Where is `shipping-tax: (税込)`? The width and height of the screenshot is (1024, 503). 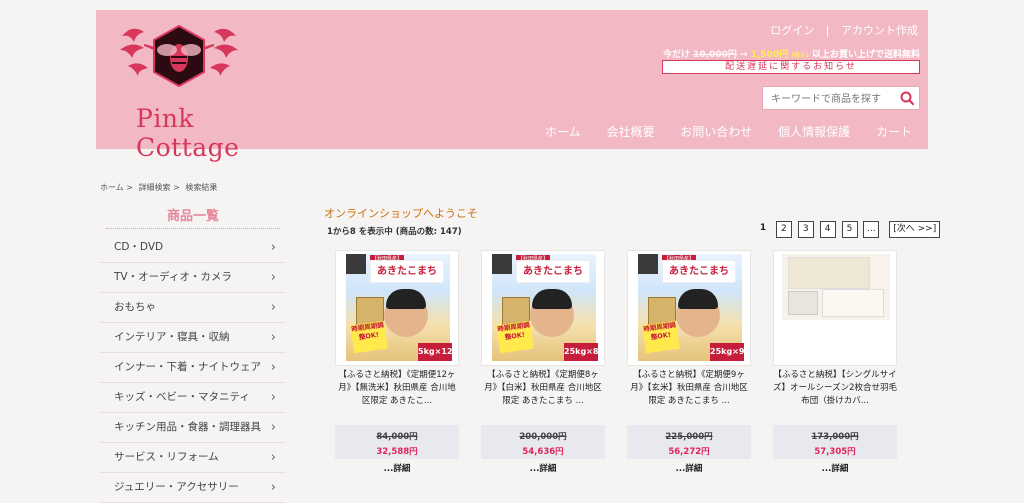 shipping-tax: (税込) is located at coordinates (800, 55).